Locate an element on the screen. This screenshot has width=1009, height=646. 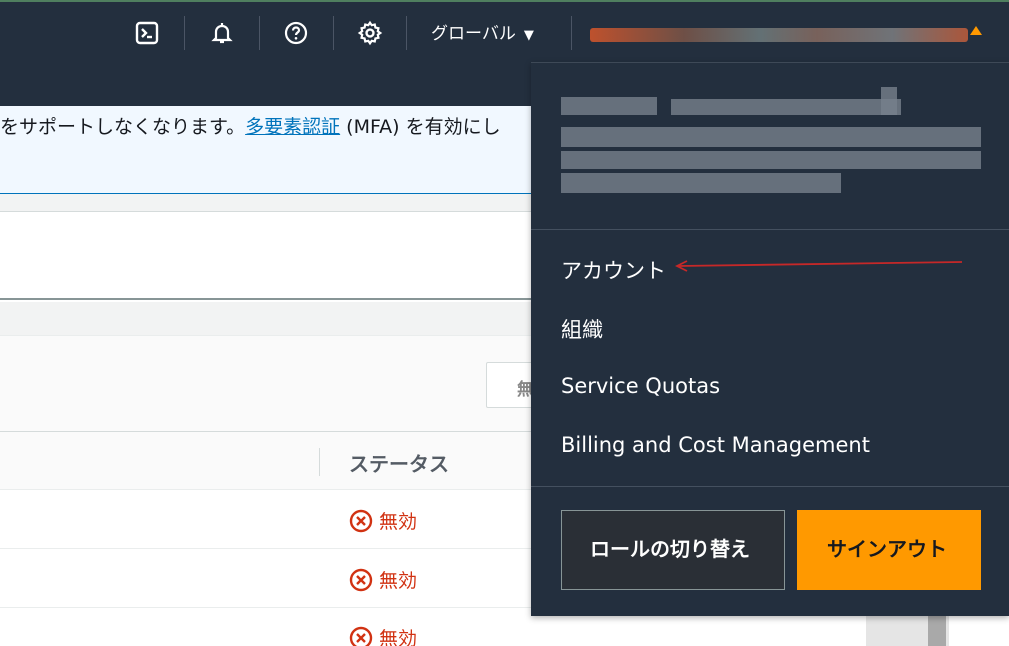
help-icon is located at coordinates (296, 33).